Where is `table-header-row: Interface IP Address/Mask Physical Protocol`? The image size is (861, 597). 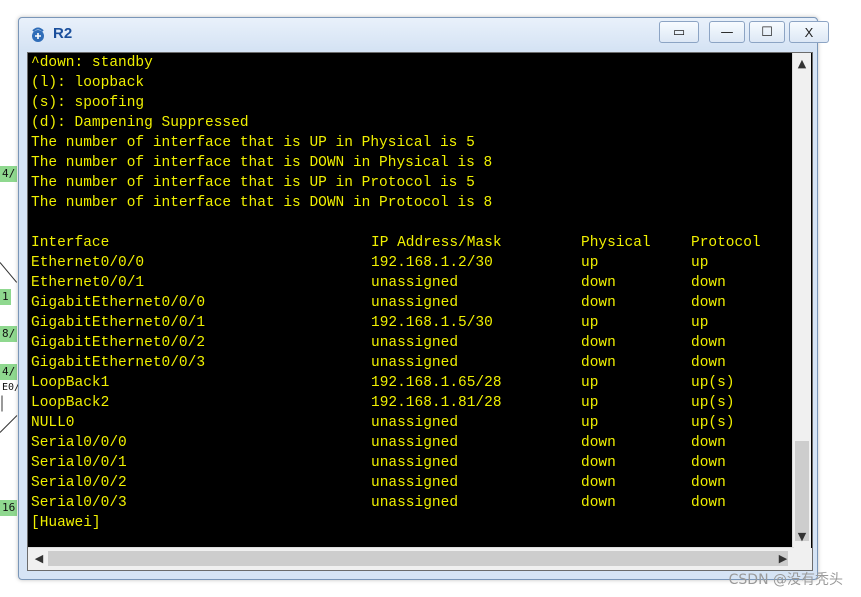 table-header-row: Interface IP Address/Mask Physical Protocol is located at coordinates (422, 243).